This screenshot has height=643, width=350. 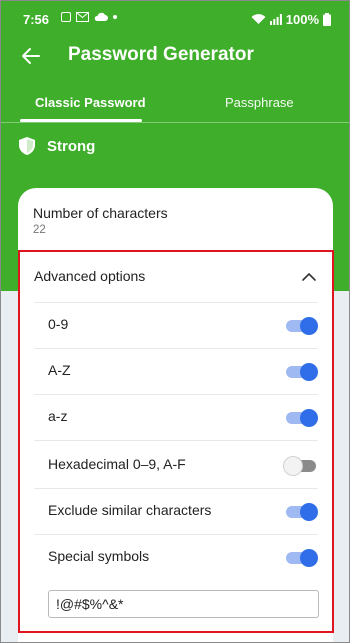 What do you see at coordinates (302, 325) in the screenshot?
I see `digits-toggle` at bounding box center [302, 325].